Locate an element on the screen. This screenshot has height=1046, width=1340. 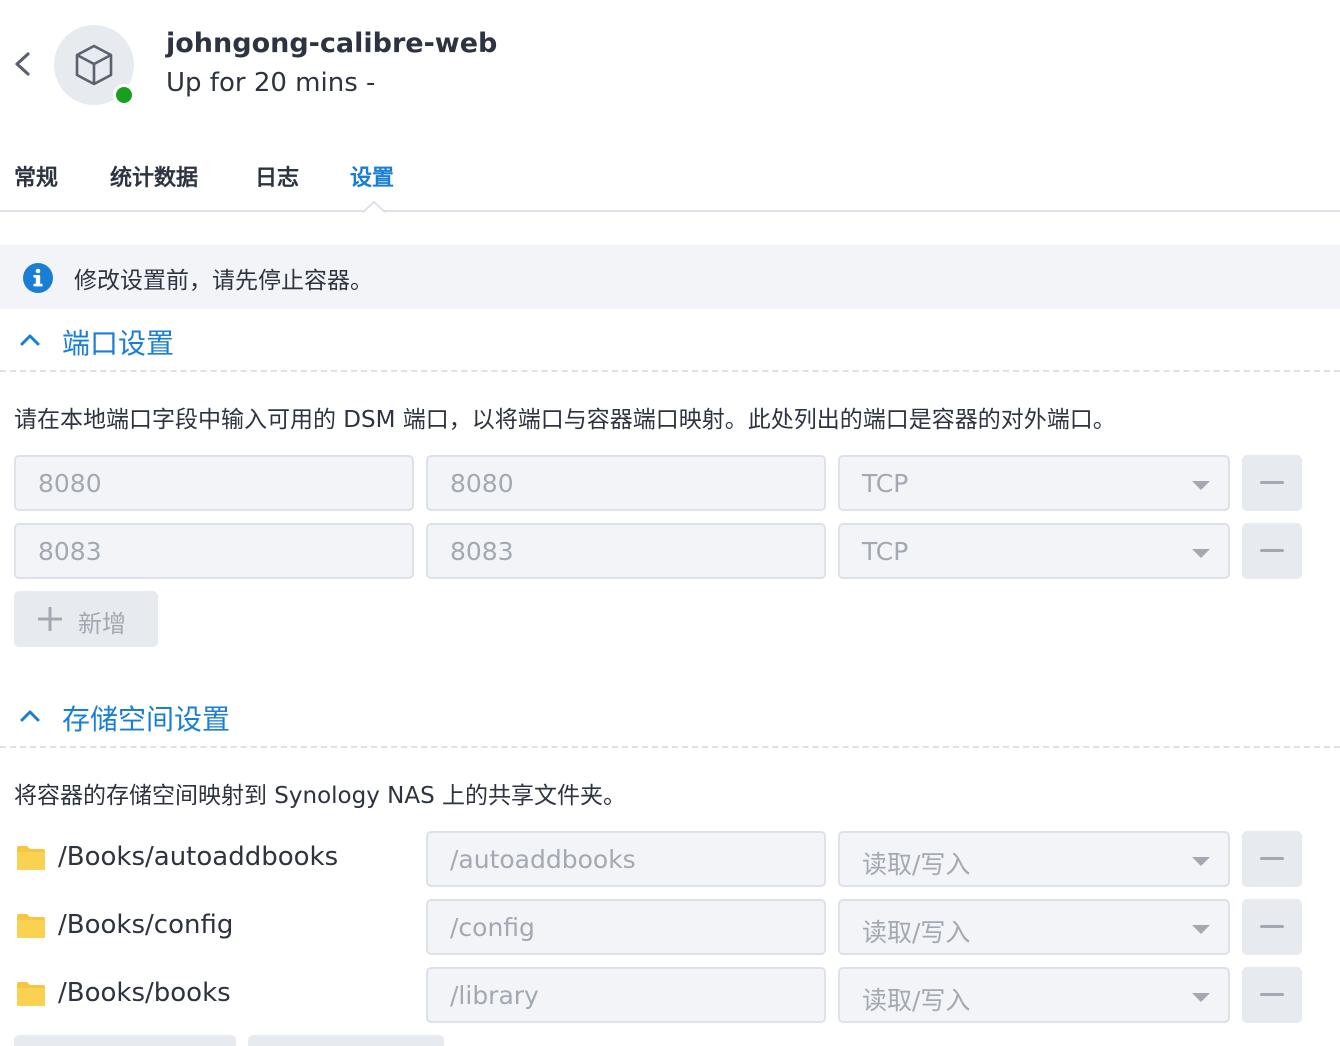
container-port-input: 8083 is located at coordinates (626, 551).